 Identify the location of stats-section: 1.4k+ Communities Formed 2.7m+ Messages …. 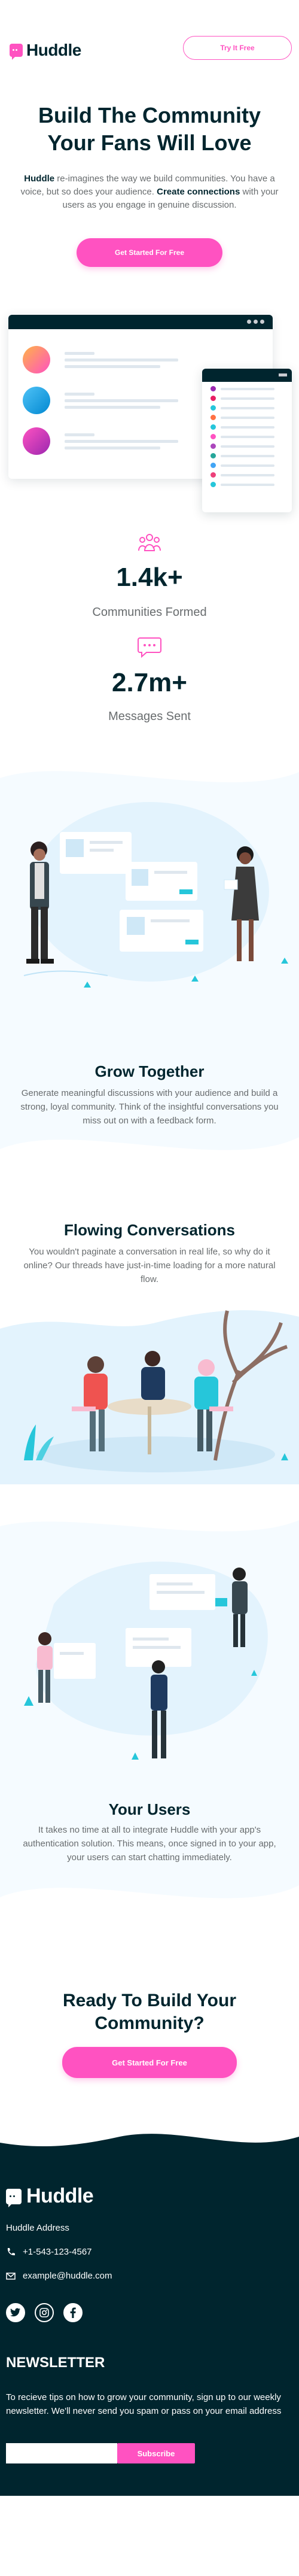
(149, 637).